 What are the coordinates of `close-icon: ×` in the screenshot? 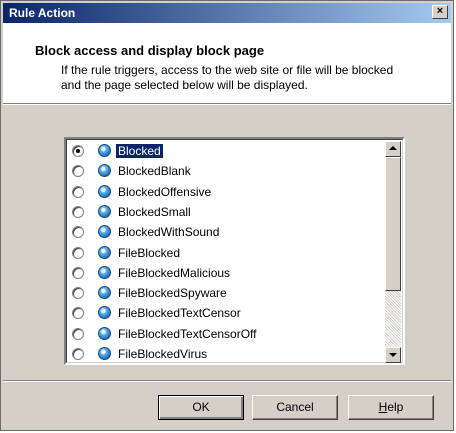 It's located at (440, 11).